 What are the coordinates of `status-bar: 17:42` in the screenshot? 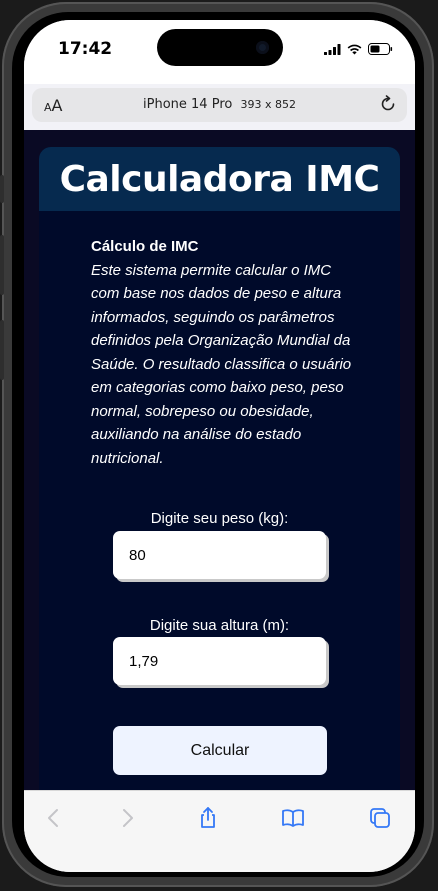 It's located at (219, 52).